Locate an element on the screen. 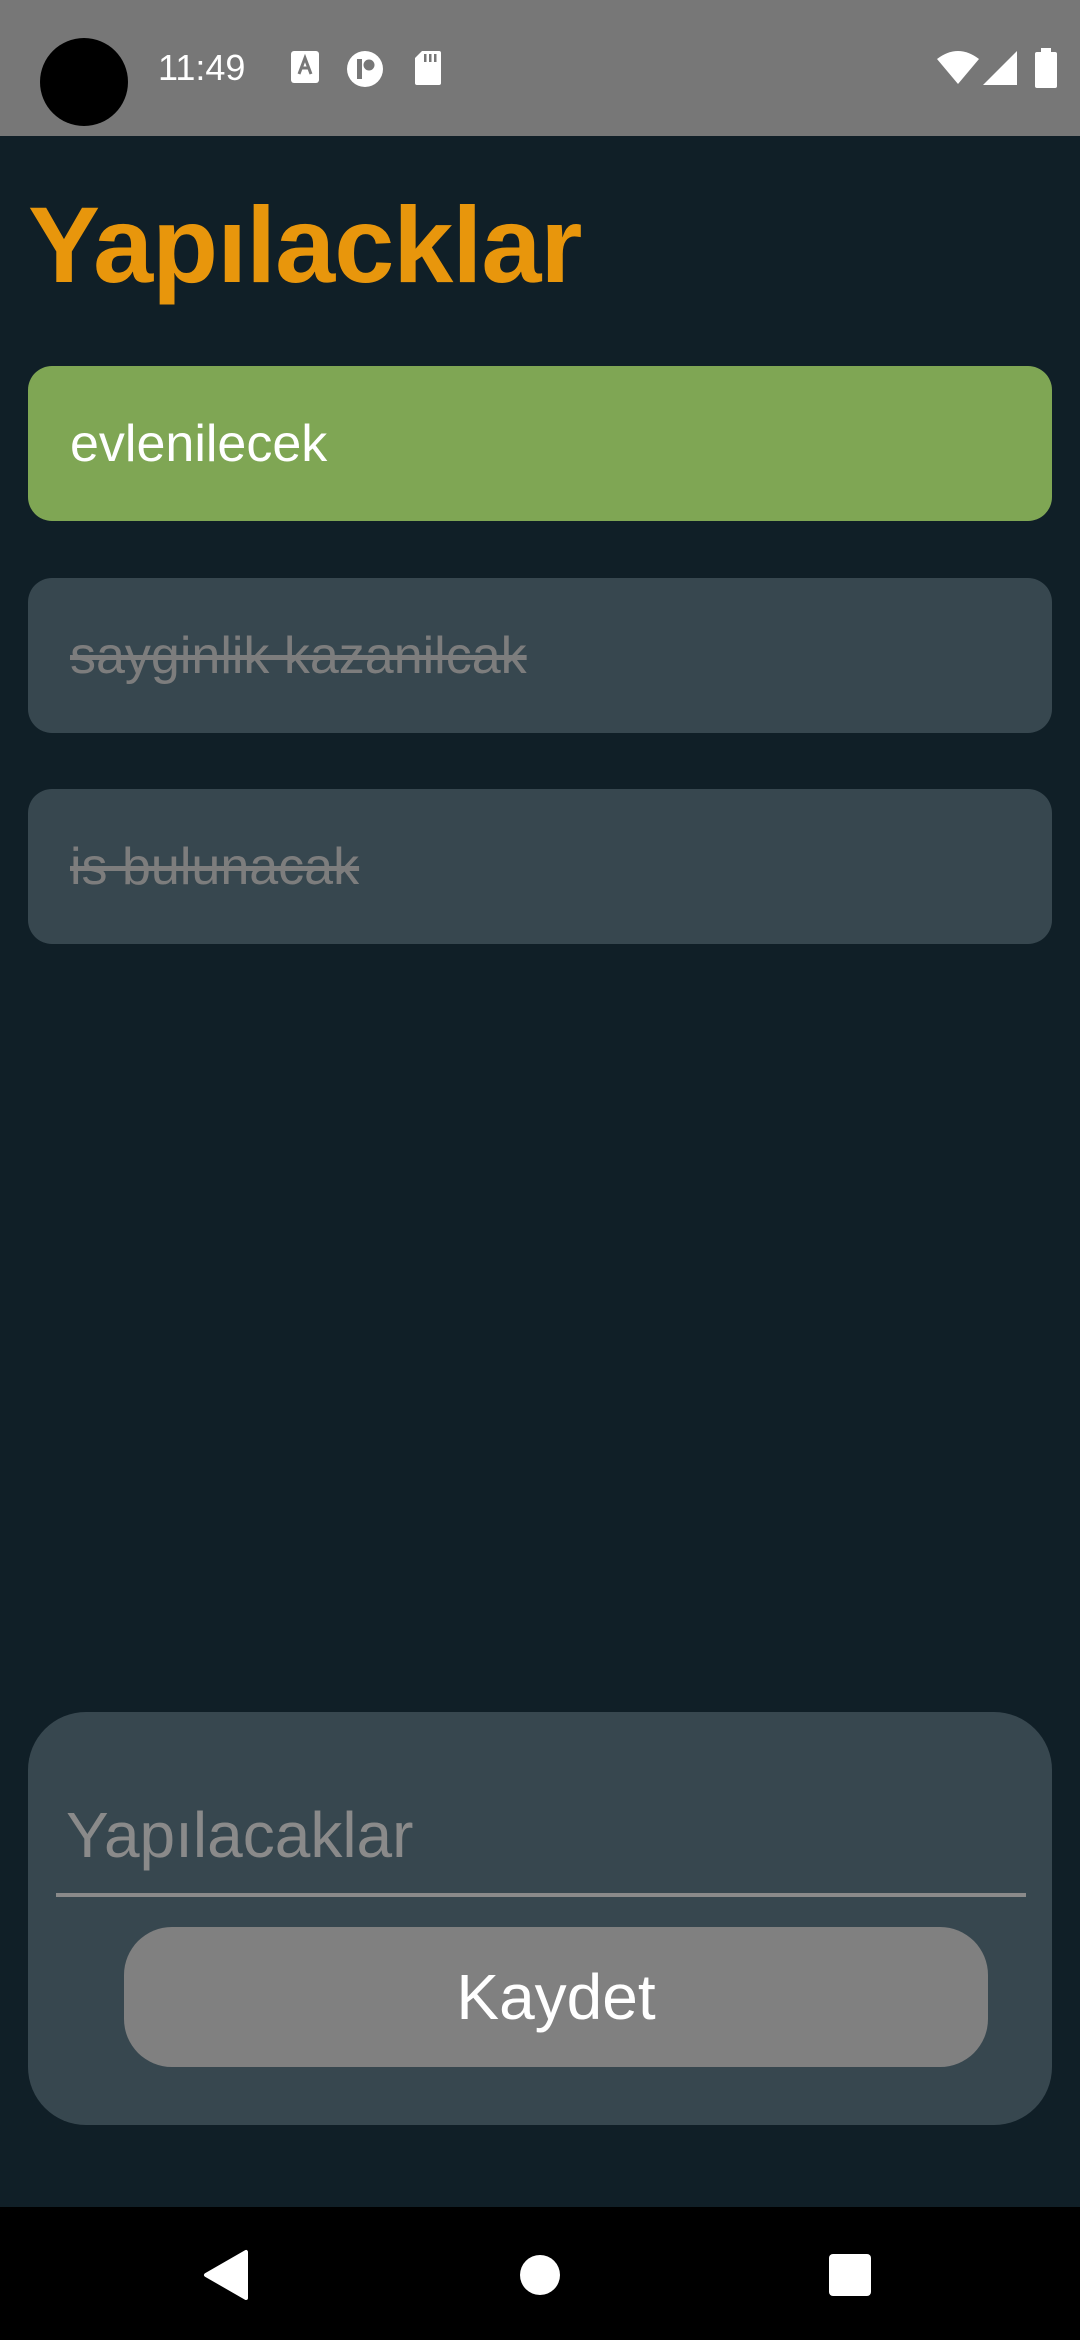 The width and height of the screenshot is (1080, 2340). recents-icon is located at coordinates (850, 2275).